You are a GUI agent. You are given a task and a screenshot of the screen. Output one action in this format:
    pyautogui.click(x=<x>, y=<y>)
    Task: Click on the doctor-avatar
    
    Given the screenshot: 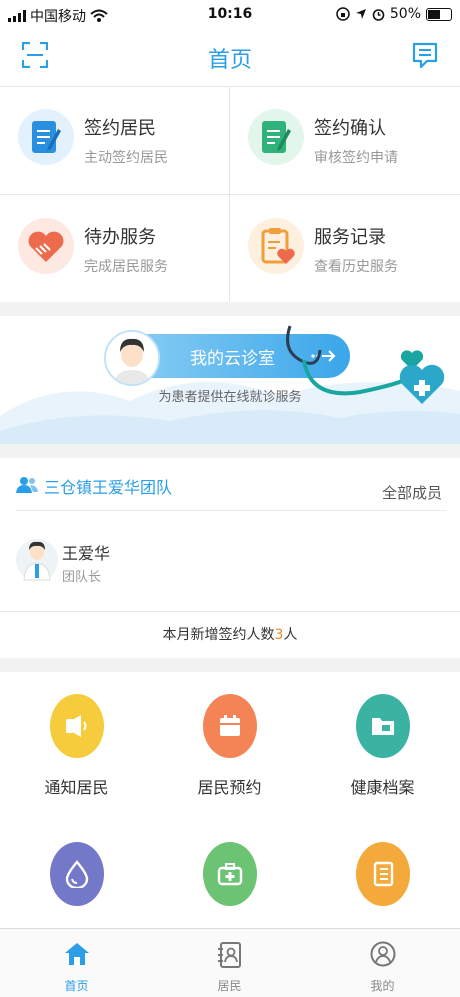 What is the action you would take?
    pyautogui.click(x=132, y=358)
    